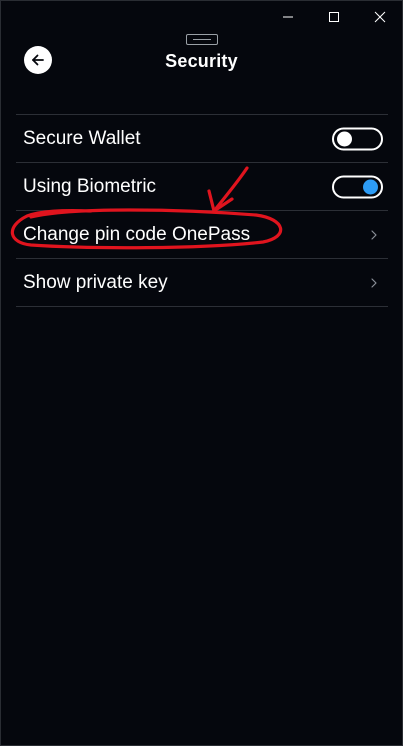 This screenshot has width=403, height=746. What do you see at coordinates (202, 39) in the screenshot?
I see `drag-handle` at bounding box center [202, 39].